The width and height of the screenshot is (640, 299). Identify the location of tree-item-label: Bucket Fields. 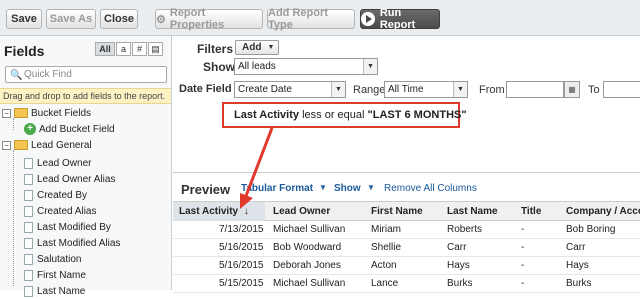
(61, 113).